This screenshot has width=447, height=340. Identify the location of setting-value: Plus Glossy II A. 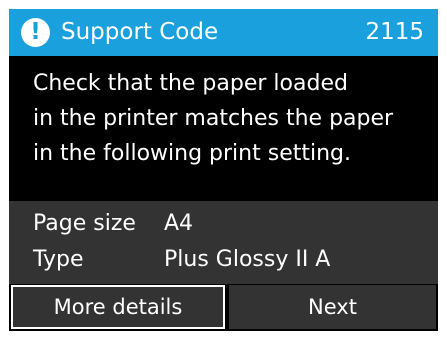
(247, 259).